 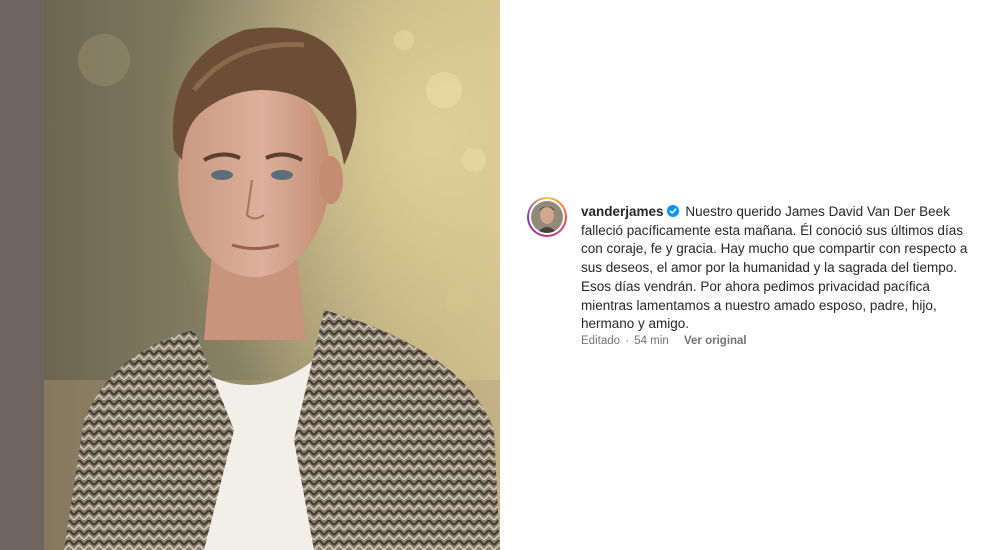 I want to click on time-ago: 54 min, so click(x=651, y=341).